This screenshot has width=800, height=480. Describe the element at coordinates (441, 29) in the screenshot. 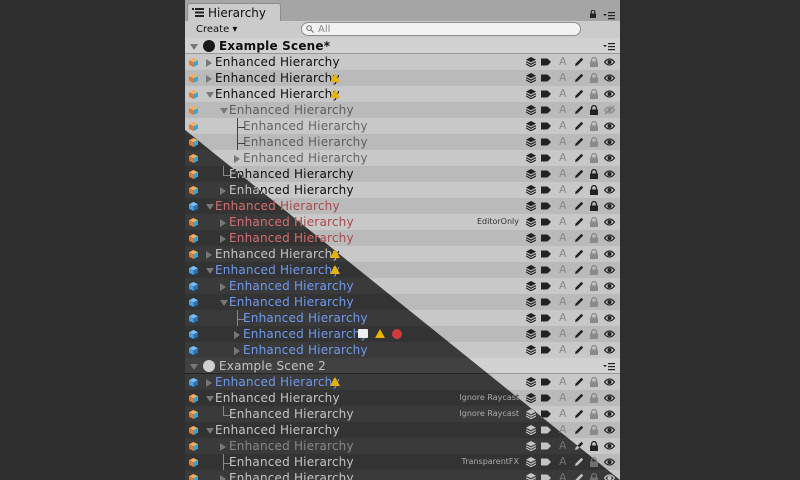

I see `search-input: All` at that location.